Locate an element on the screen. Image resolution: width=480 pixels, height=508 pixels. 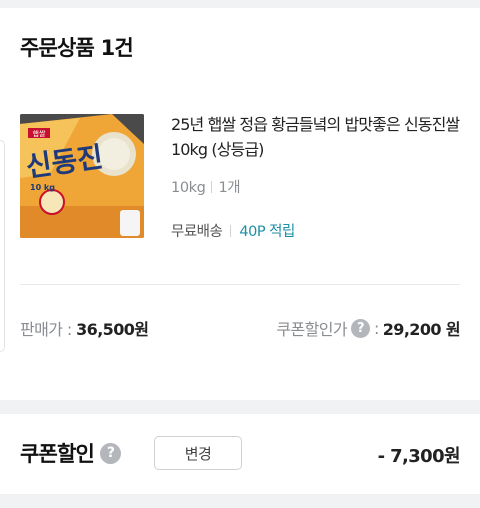
points-earned: 40P 적립 is located at coordinates (267, 232).